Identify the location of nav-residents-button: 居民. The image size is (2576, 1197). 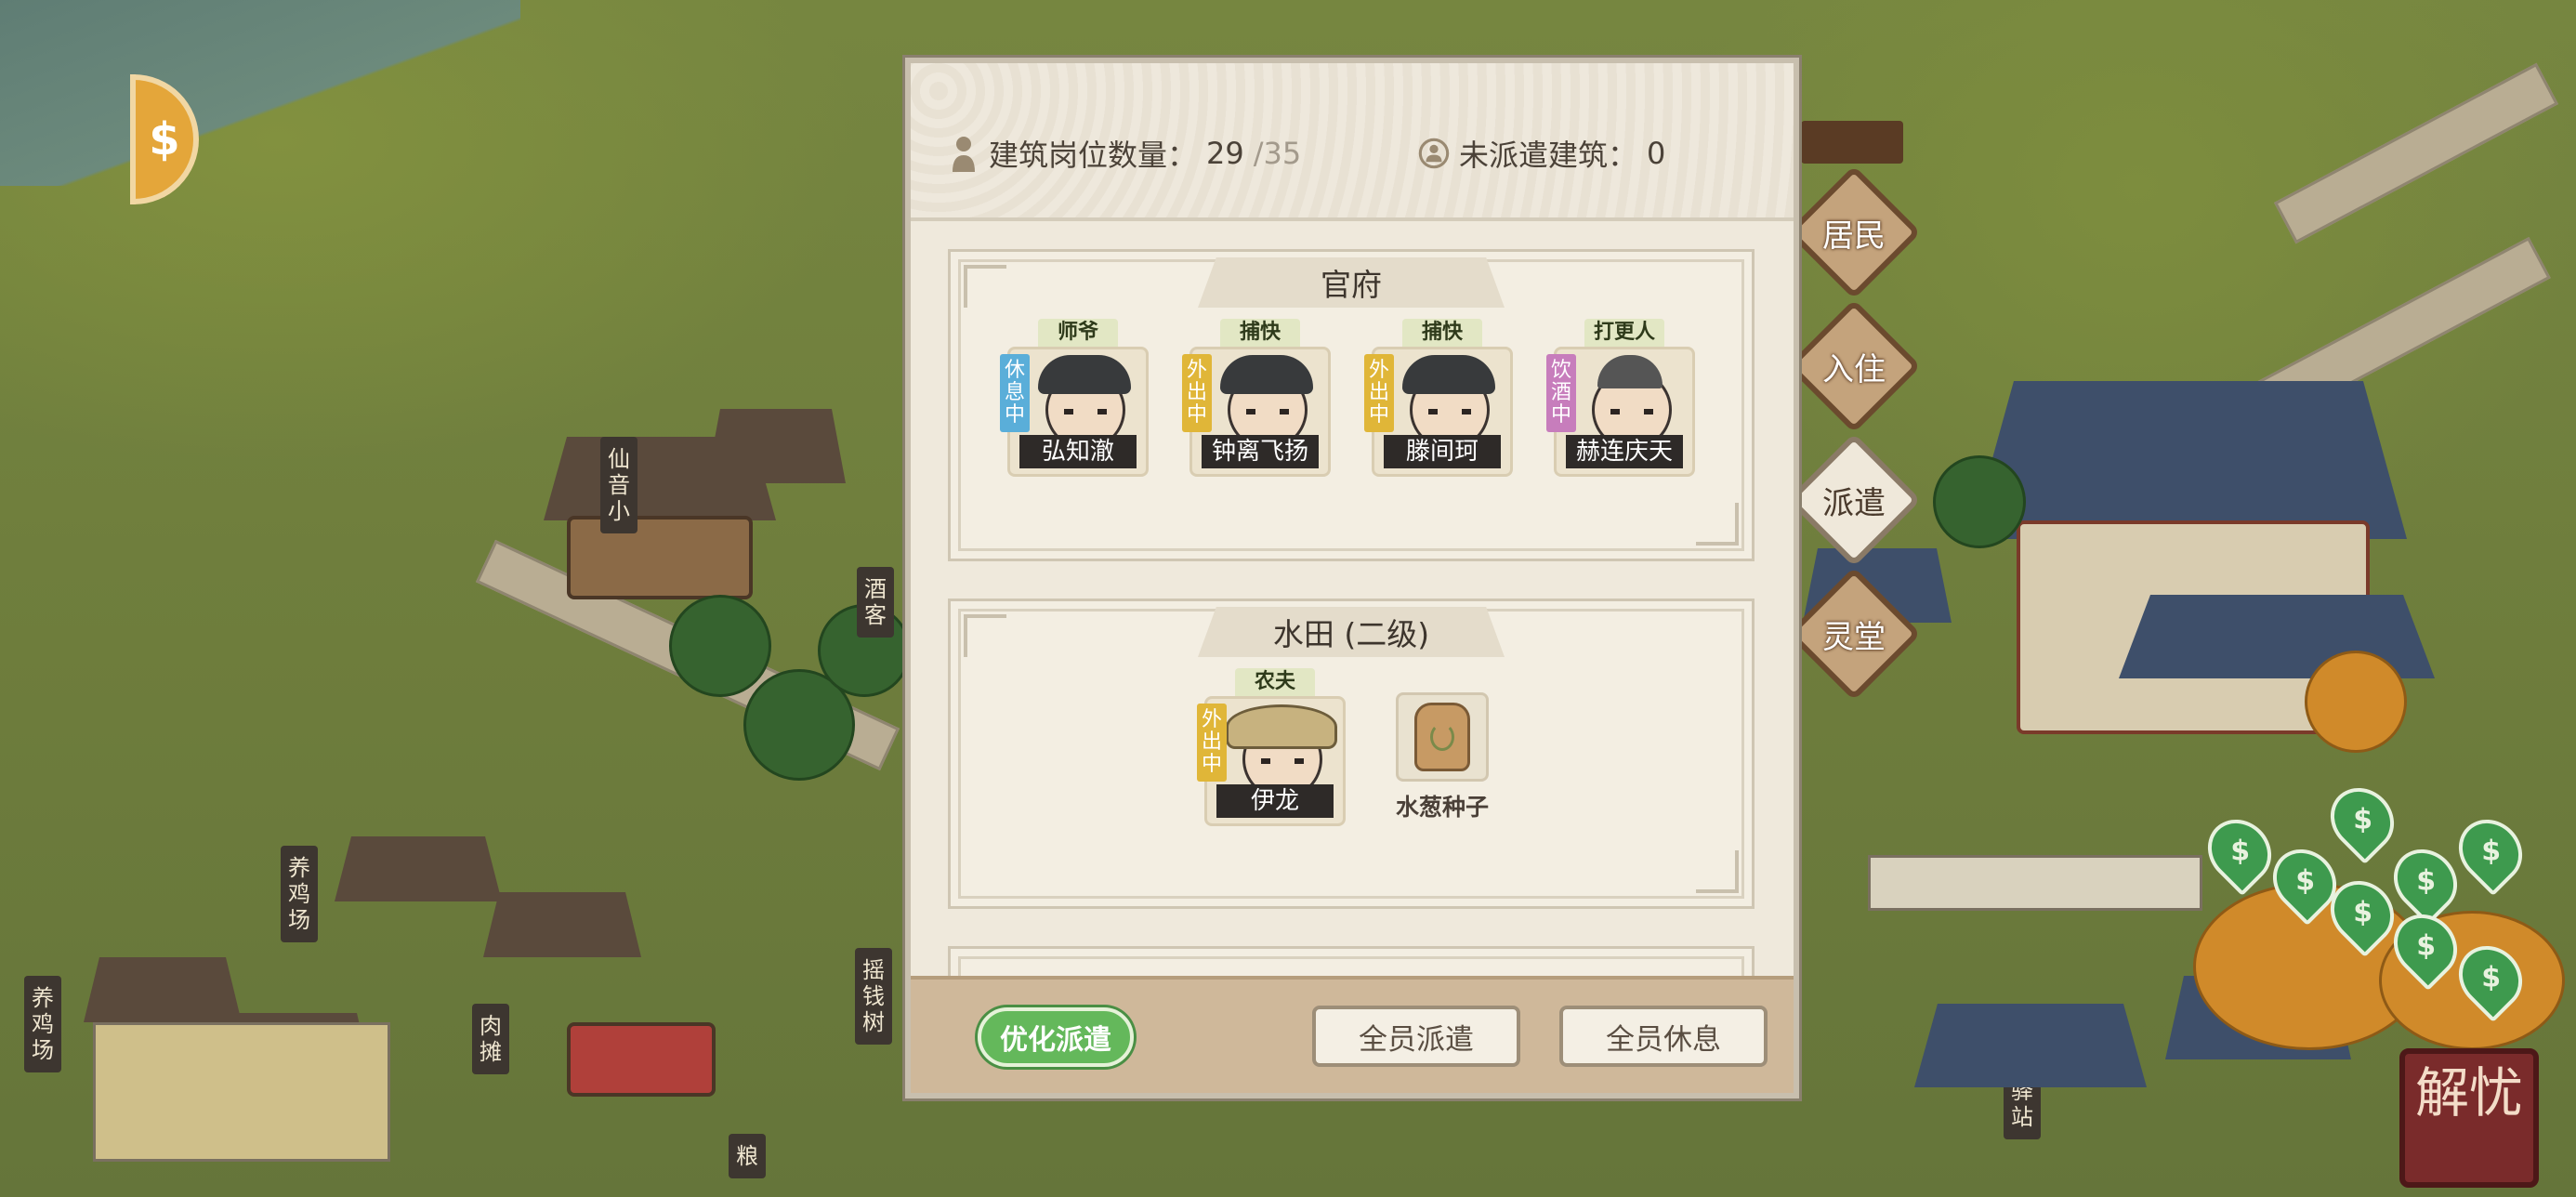
(1854, 232).